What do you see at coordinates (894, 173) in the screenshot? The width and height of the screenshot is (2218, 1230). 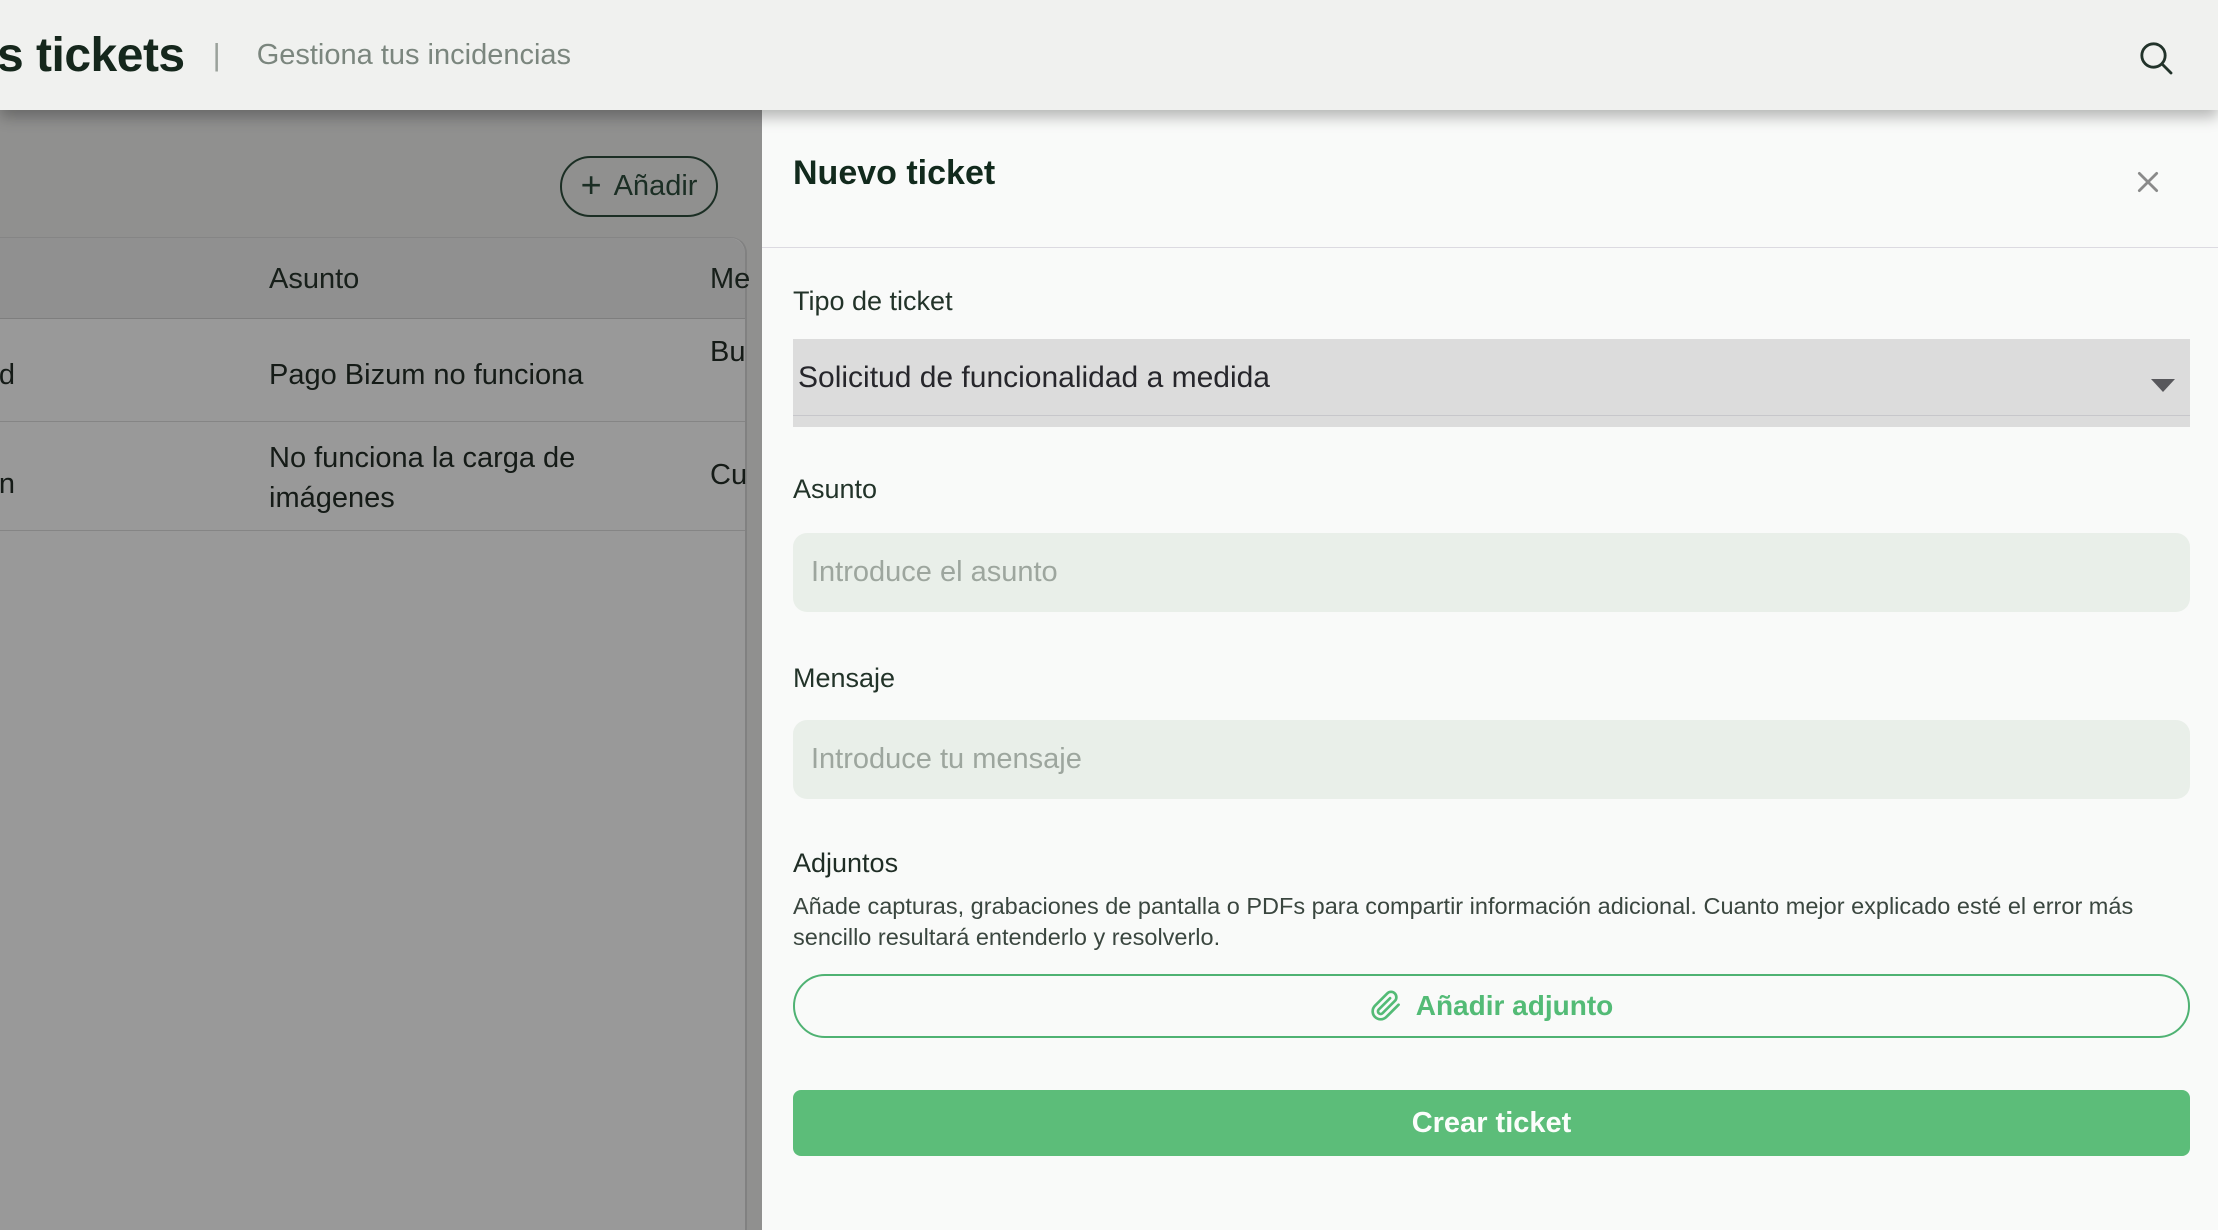 I see `panel-title: Nuevo ticket` at bounding box center [894, 173].